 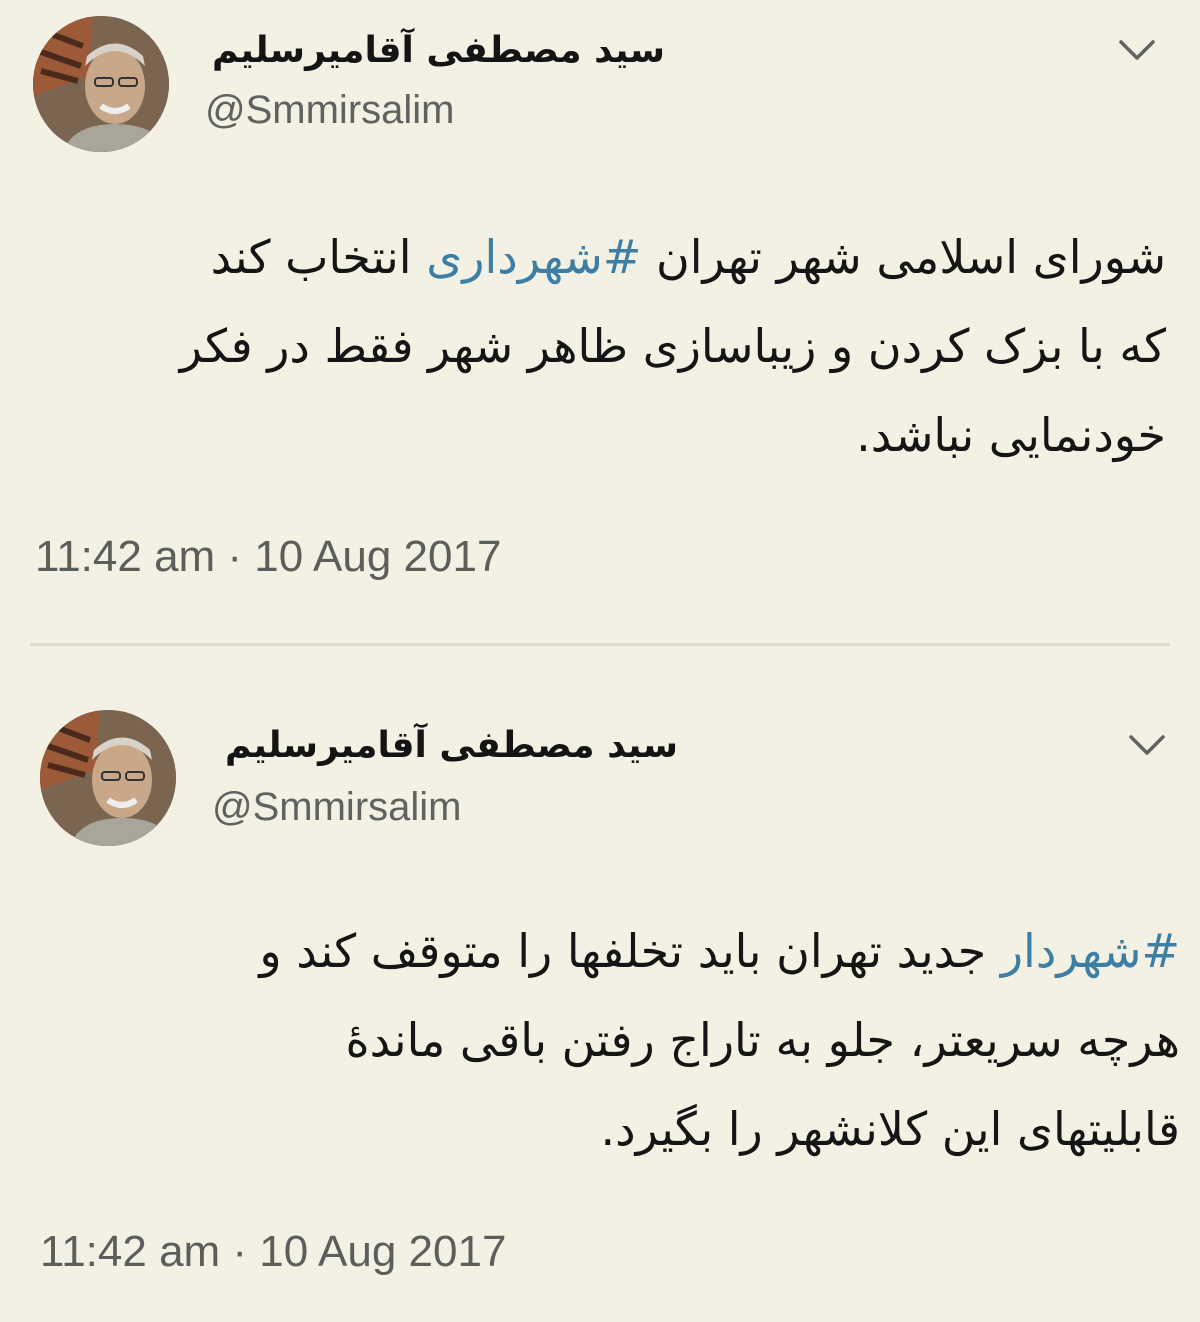 What do you see at coordinates (533, 257) in the screenshot?
I see `hashtag-link: #شهرداری` at bounding box center [533, 257].